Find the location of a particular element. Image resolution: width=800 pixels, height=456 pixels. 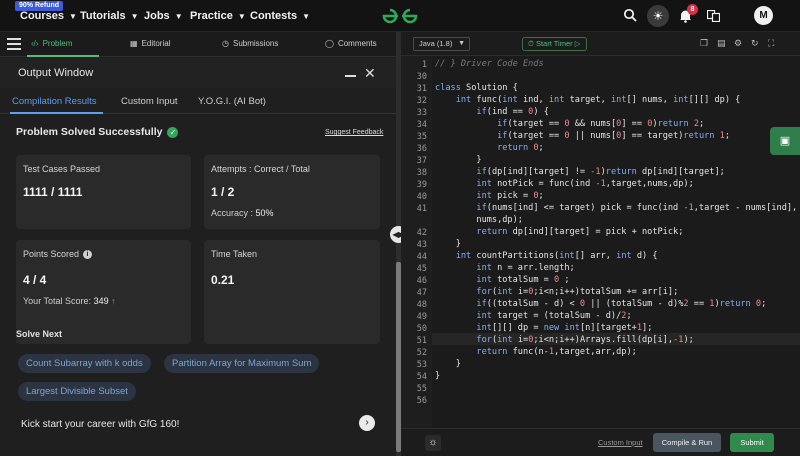

code-line: if(ind == 0) { is located at coordinates (512, 112).